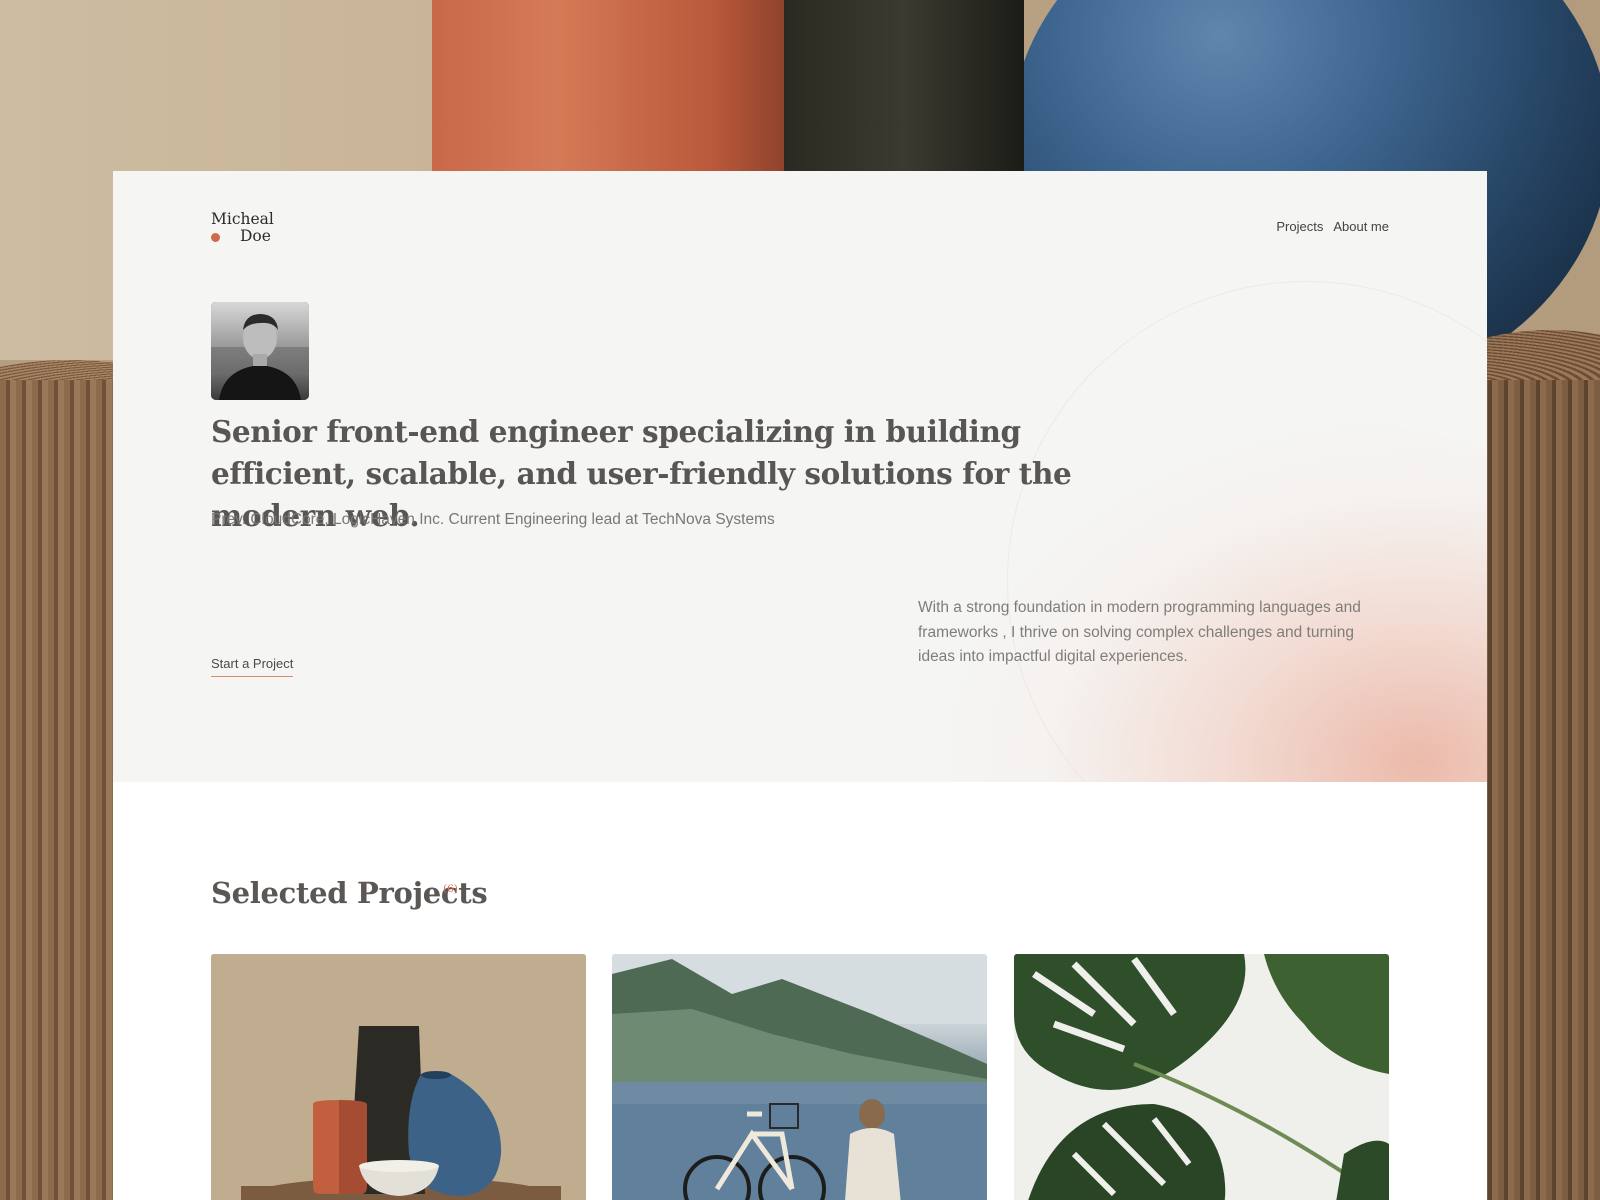 The image size is (1600, 1200). I want to click on background-black-vase, so click(904, 90).